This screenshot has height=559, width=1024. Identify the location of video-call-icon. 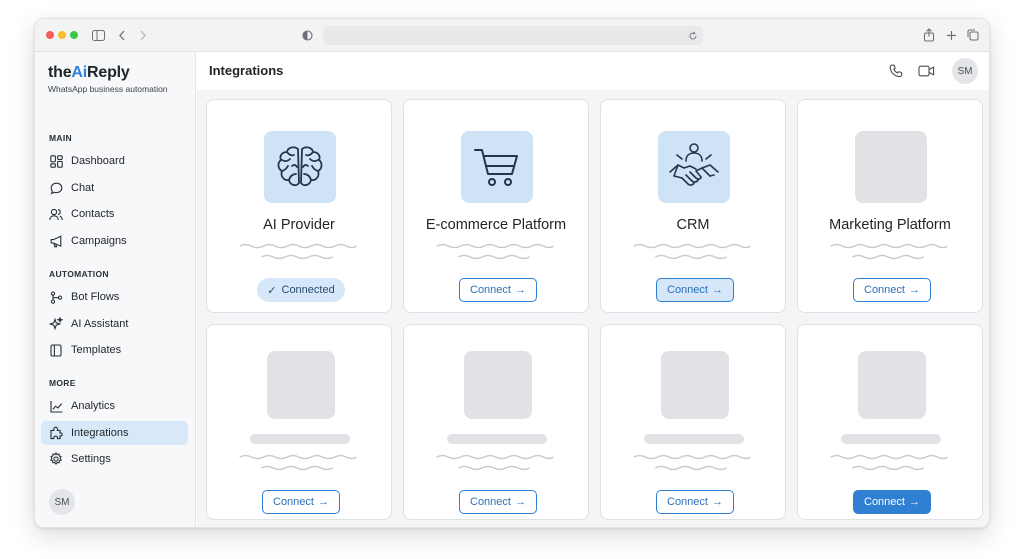
(926, 71).